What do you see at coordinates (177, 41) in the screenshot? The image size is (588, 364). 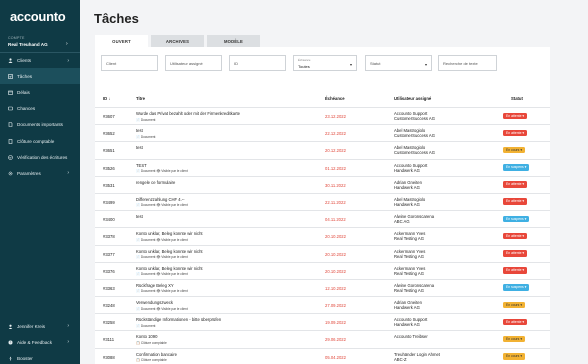 I see `tab-archives: ARCHIVES` at bounding box center [177, 41].